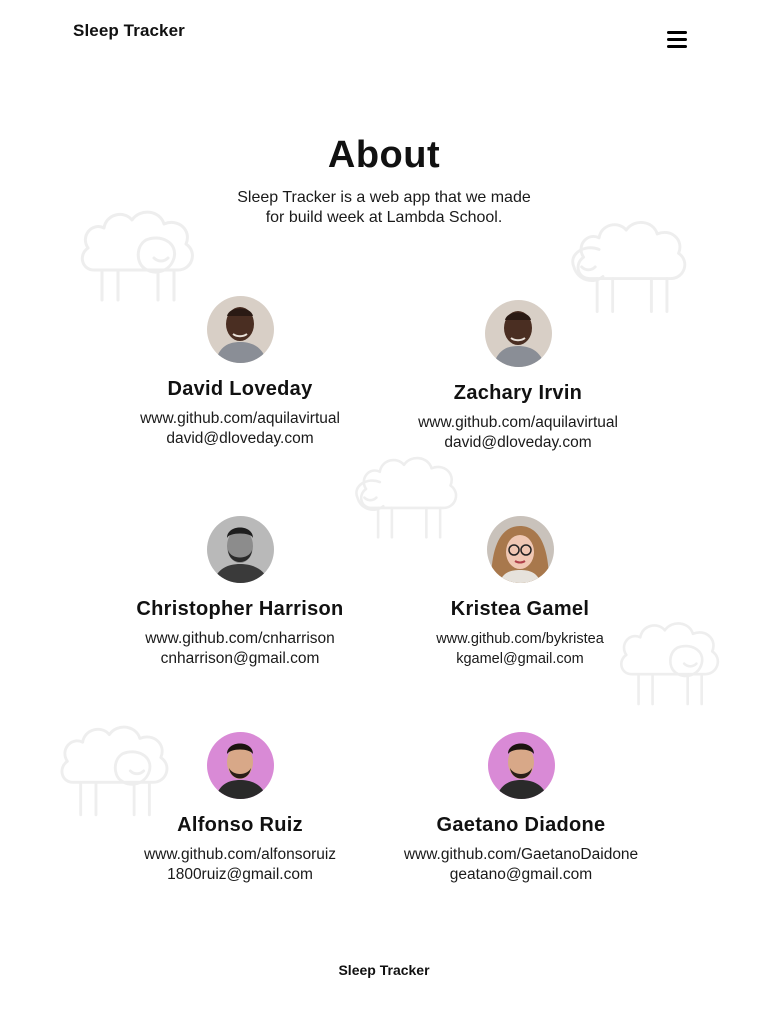  Describe the element at coordinates (520, 609) in the screenshot. I see `member-name: Kristea Gamel` at that location.